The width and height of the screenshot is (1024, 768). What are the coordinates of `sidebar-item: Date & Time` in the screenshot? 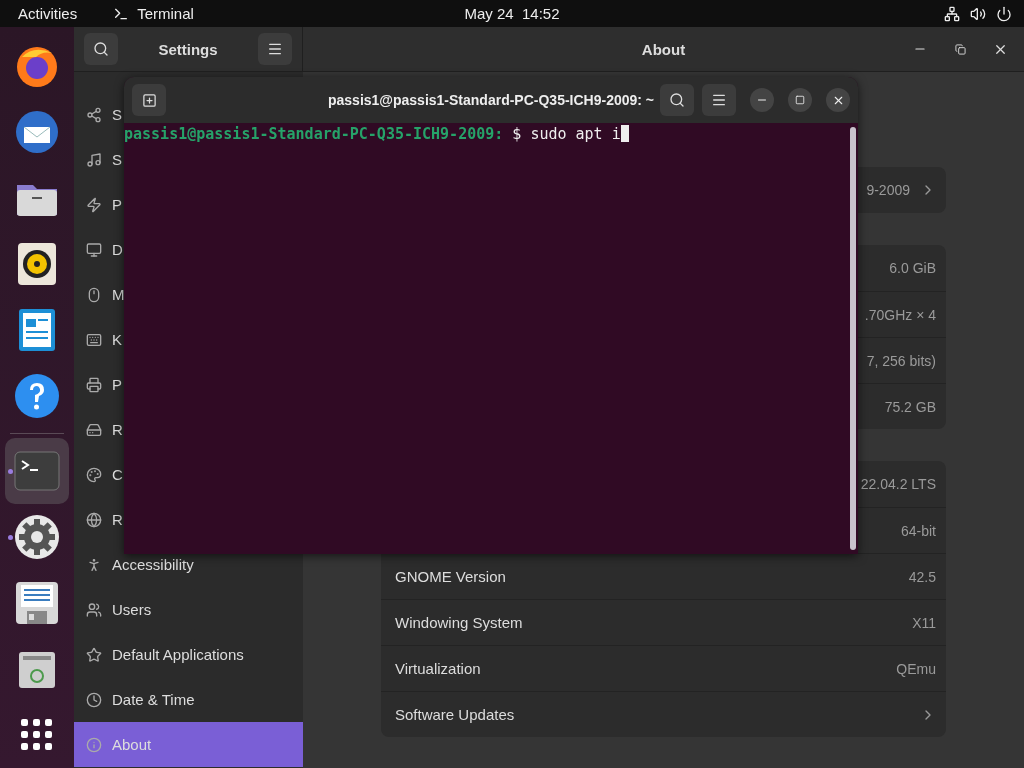 It's located at (134, 699).